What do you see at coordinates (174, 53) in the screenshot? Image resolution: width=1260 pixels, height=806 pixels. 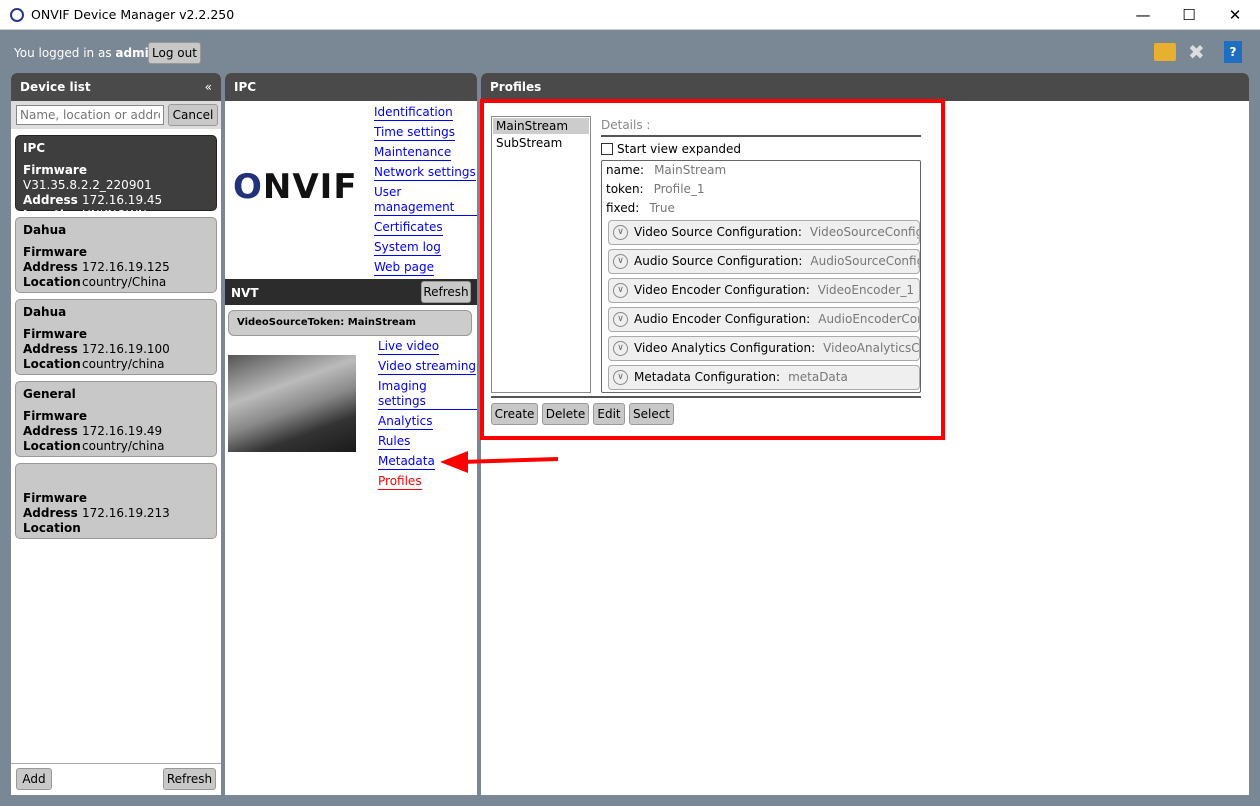 I see `logout-button: Log out` at bounding box center [174, 53].